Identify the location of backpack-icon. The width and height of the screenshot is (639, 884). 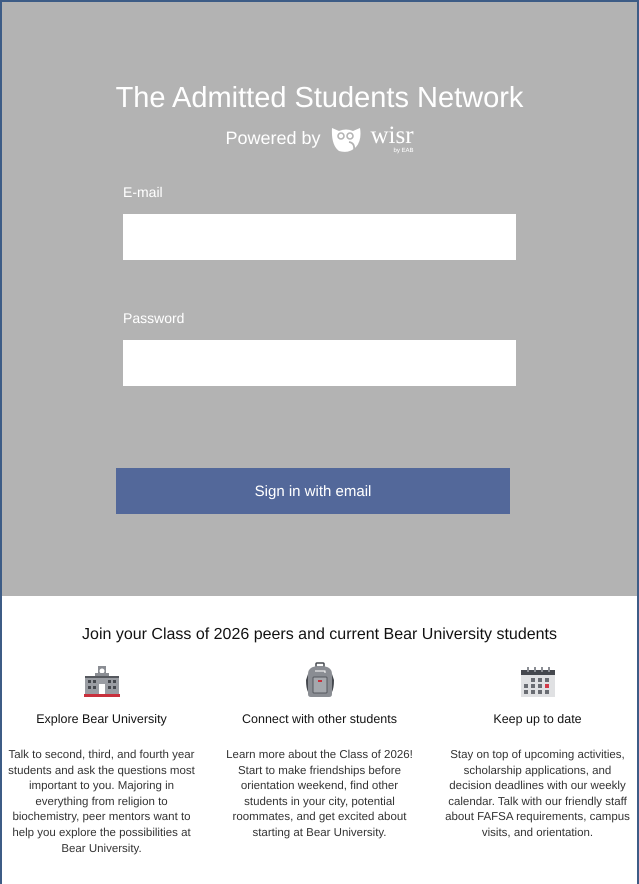
(319, 680).